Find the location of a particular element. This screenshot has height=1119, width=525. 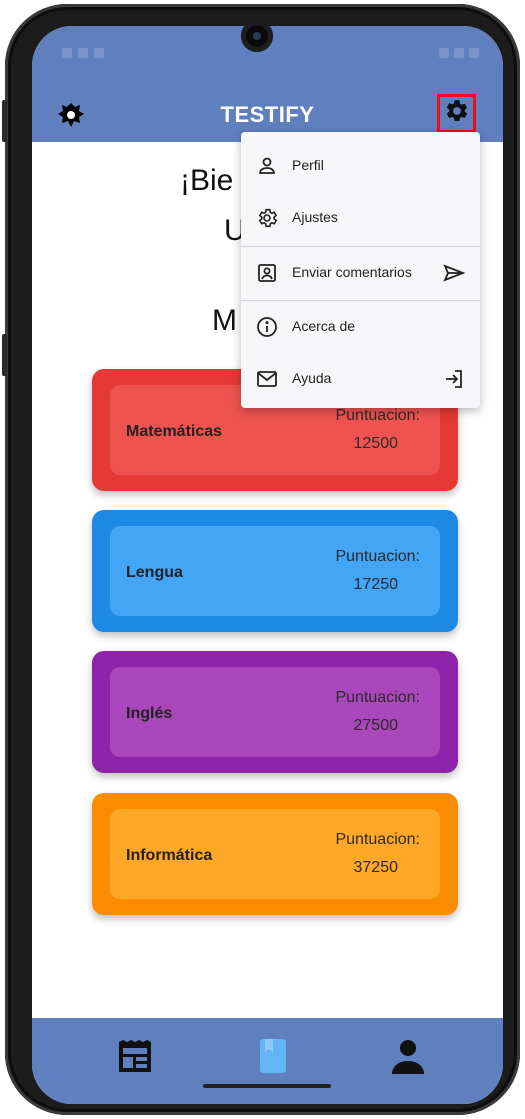

login-icon is located at coordinates (454, 379).